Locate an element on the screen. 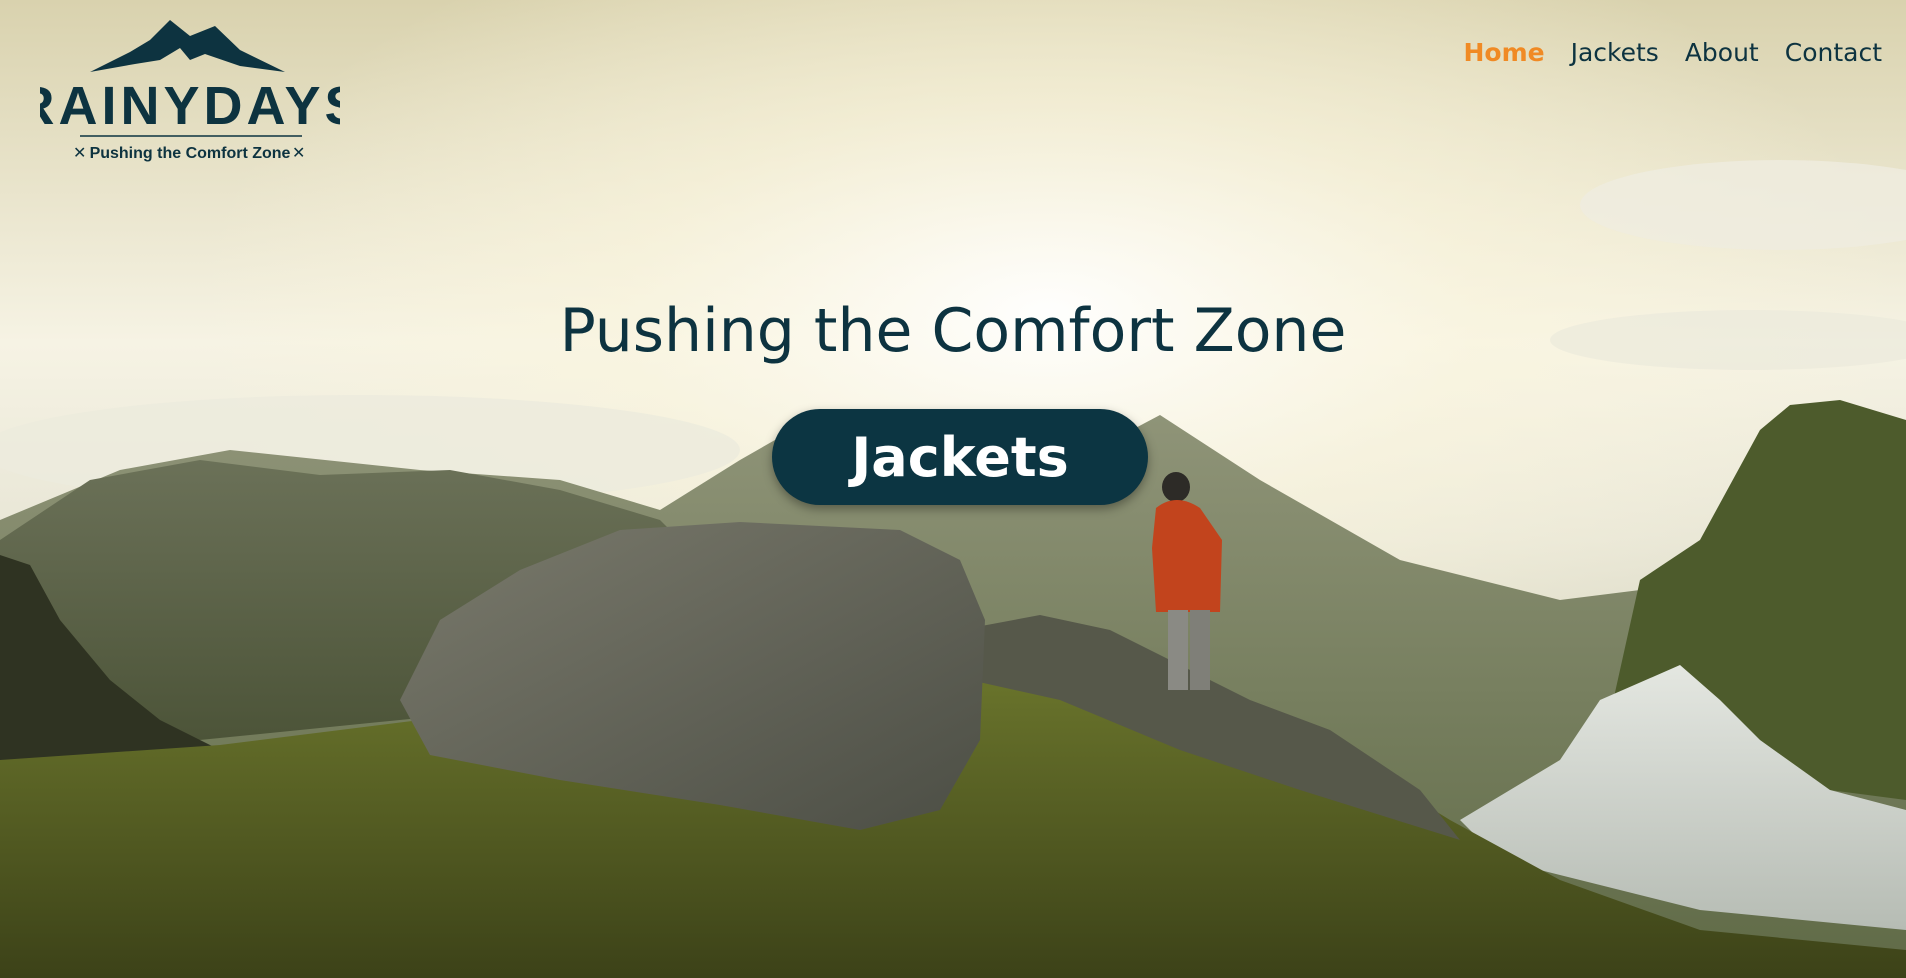 The height and width of the screenshot is (978, 1906). brand-logo: RAINYDAYS ✕ Pushing the Comfort Zone ✕ is located at coordinates (190, 96).